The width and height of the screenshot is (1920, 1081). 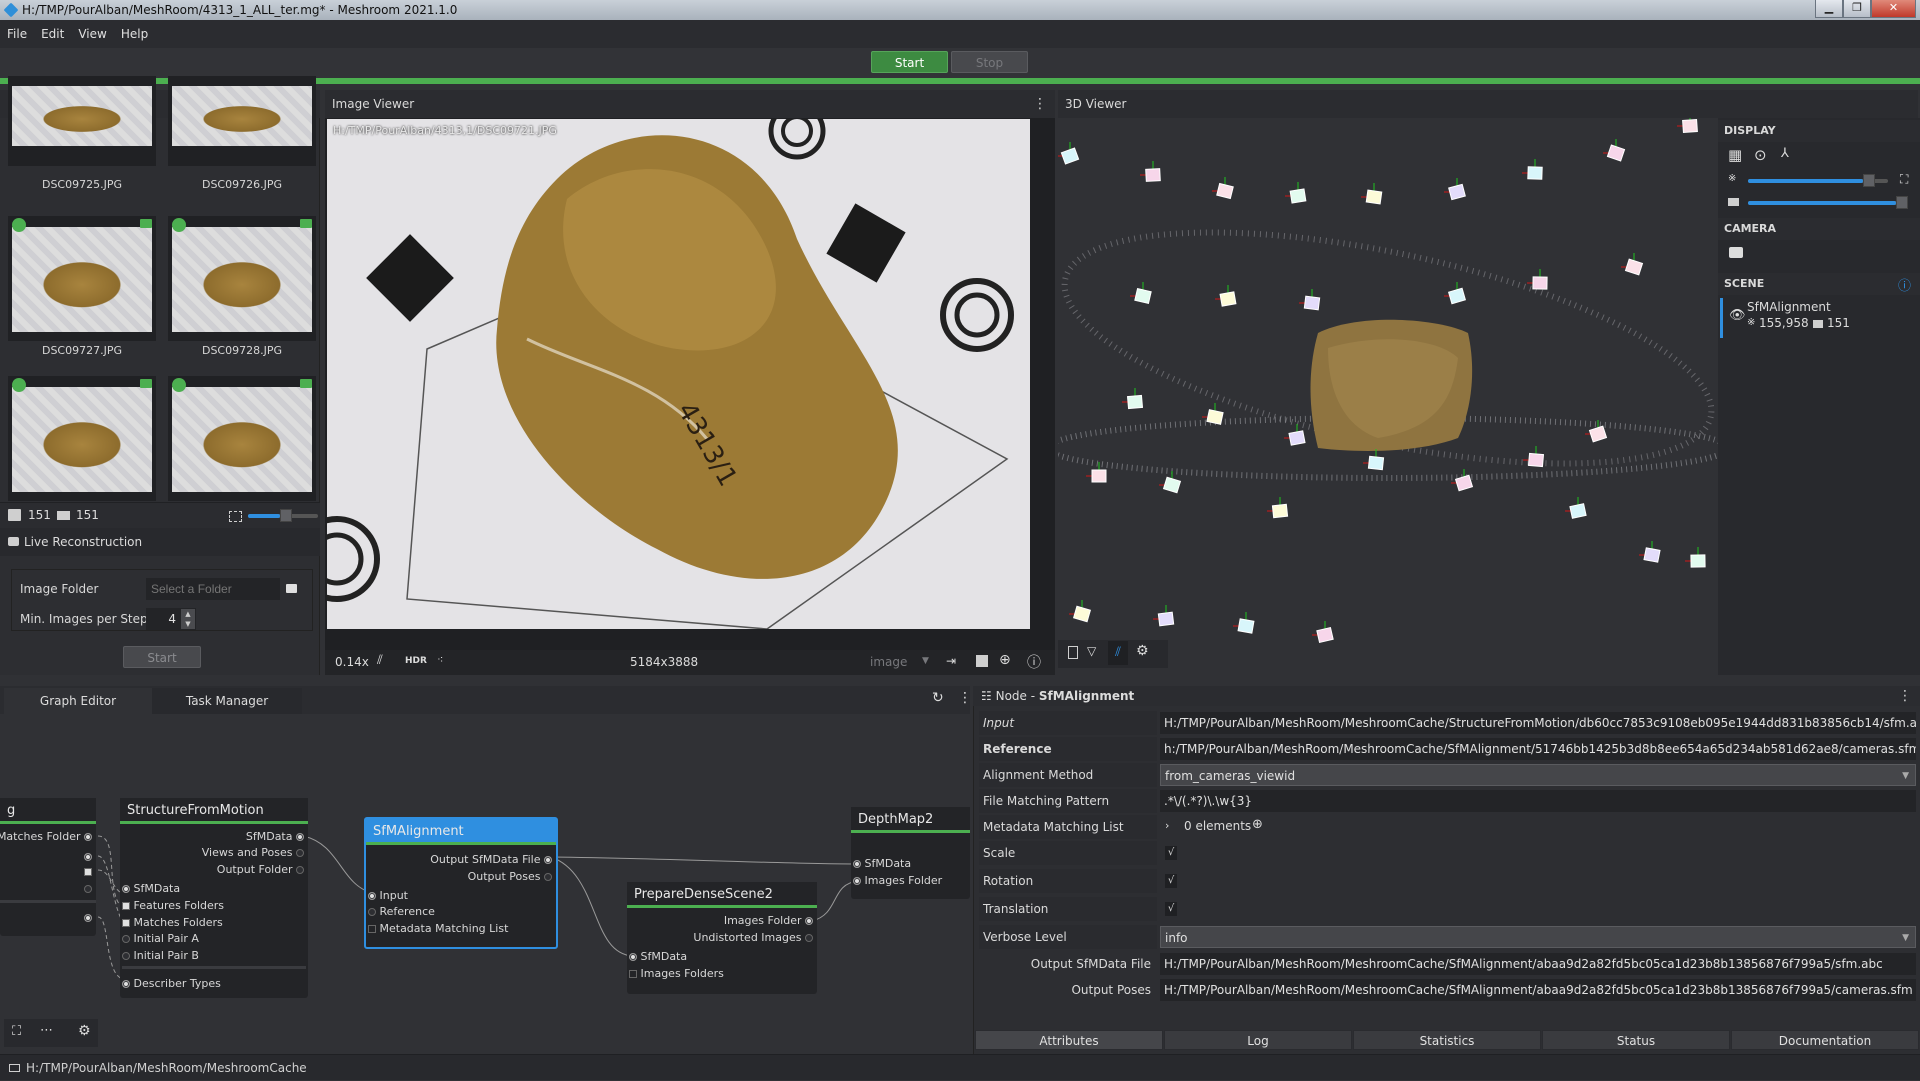 I want to click on image-folder-input, so click(x=213, y=589).